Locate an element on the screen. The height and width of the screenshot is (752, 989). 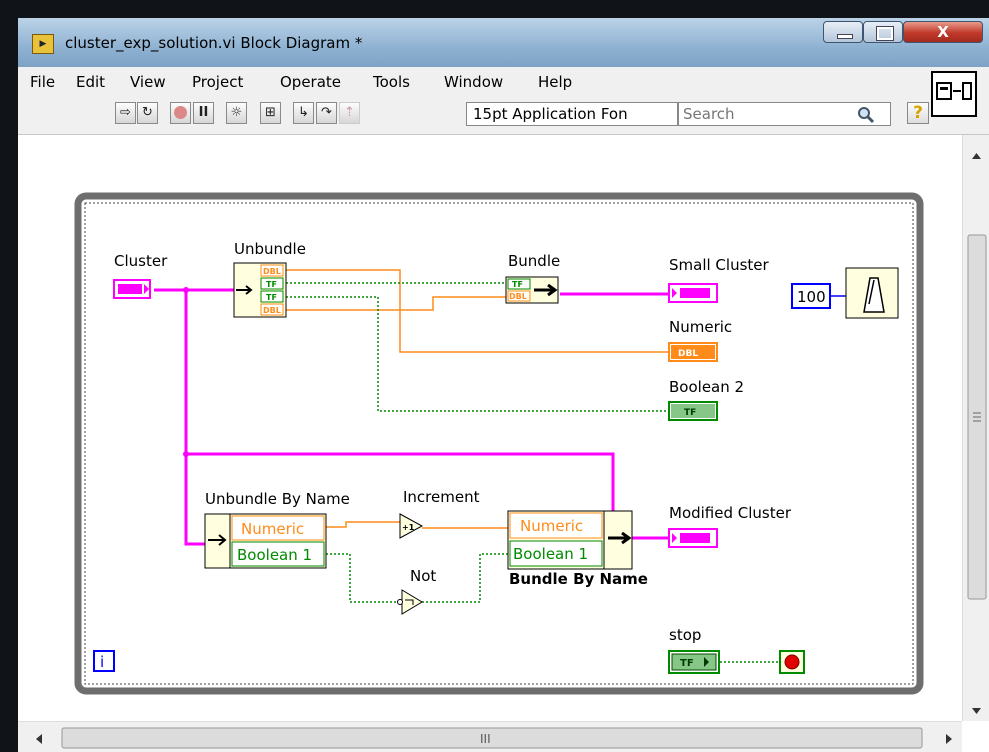
stop-label: stop is located at coordinates (685, 635).